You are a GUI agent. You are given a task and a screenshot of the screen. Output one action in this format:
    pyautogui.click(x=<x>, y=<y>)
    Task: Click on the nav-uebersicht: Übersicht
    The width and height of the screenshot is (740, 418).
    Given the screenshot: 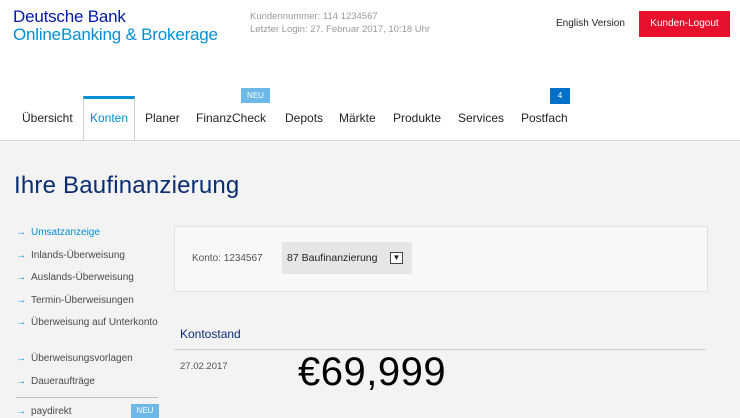 What is the action you would take?
    pyautogui.click(x=47, y=118)
    